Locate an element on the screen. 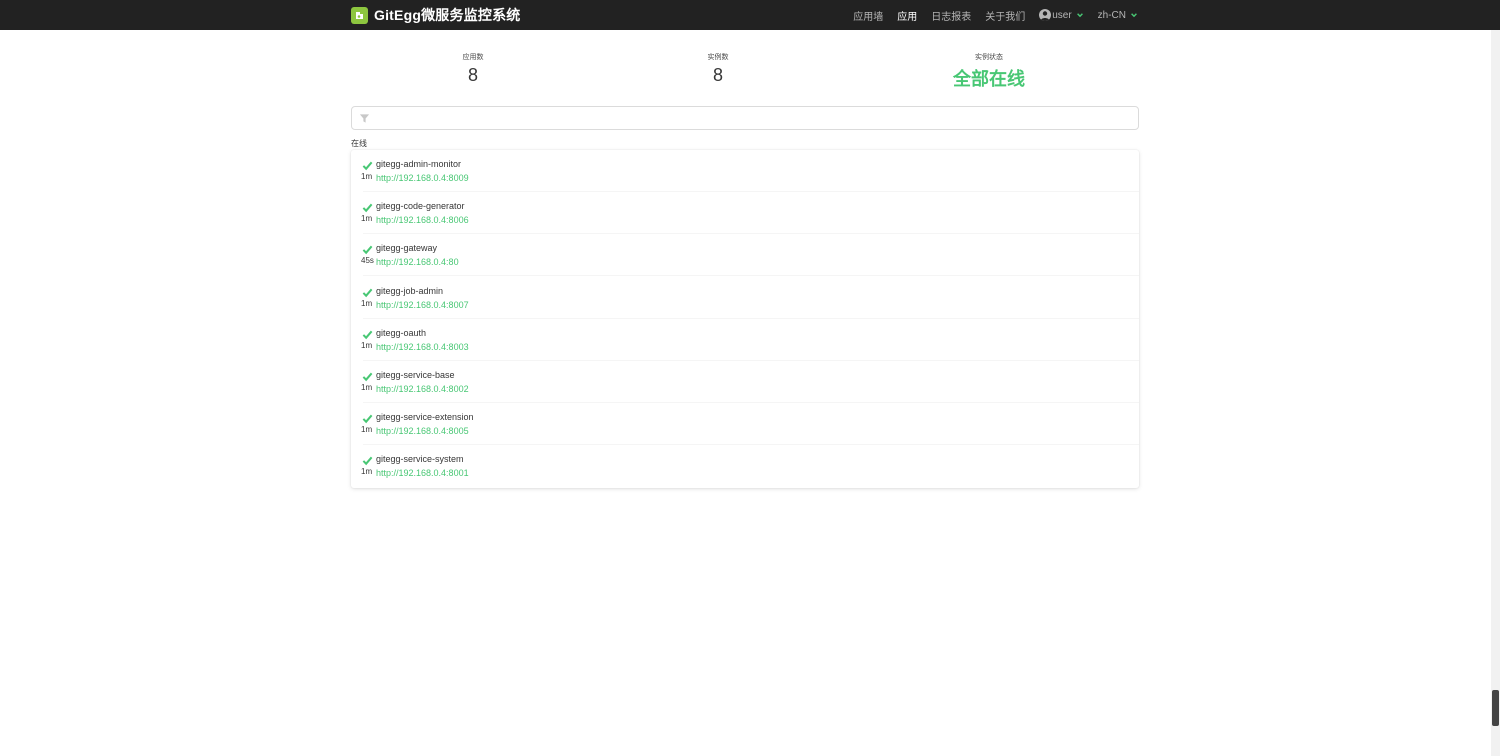 The image size is (1500, 756). stat-applications: 应用数 8 is located at coordinates (473, 69).